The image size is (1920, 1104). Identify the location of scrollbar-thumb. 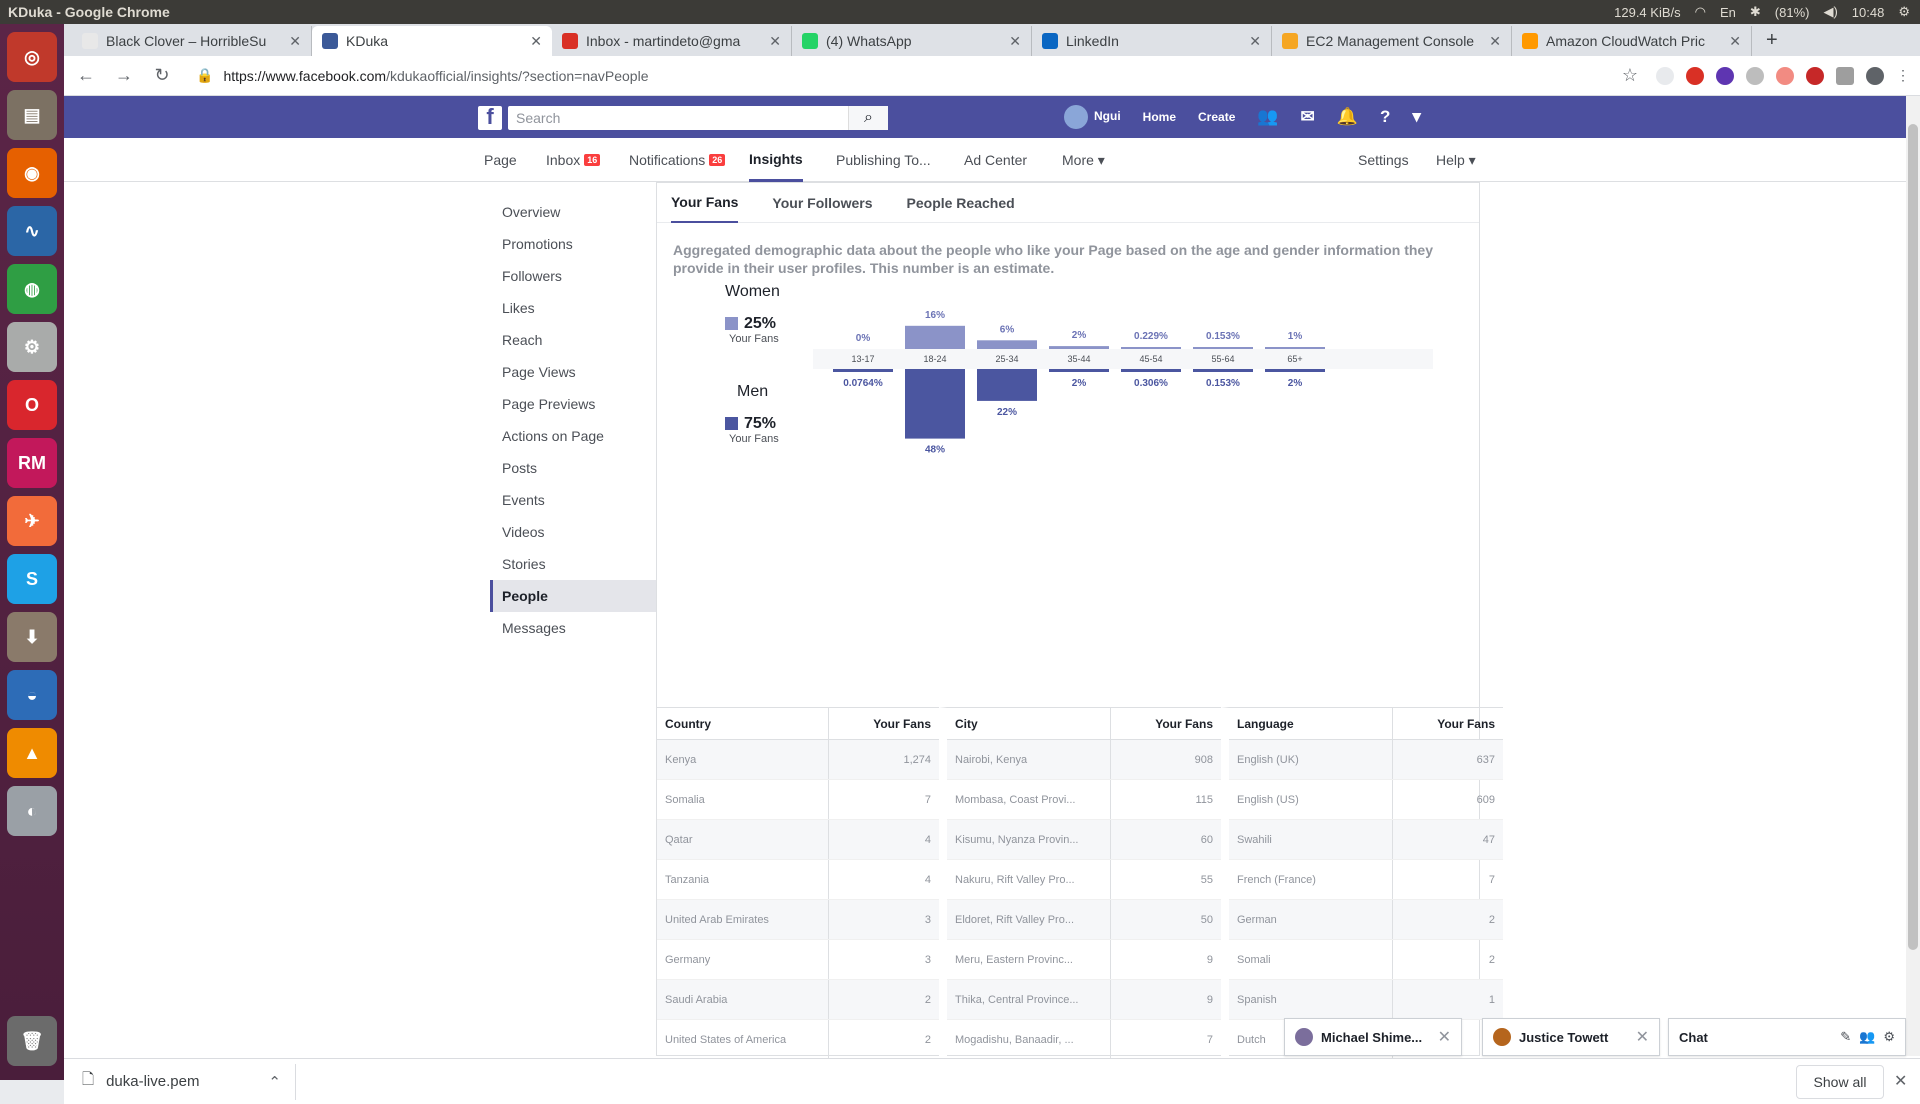
(1913, 537).